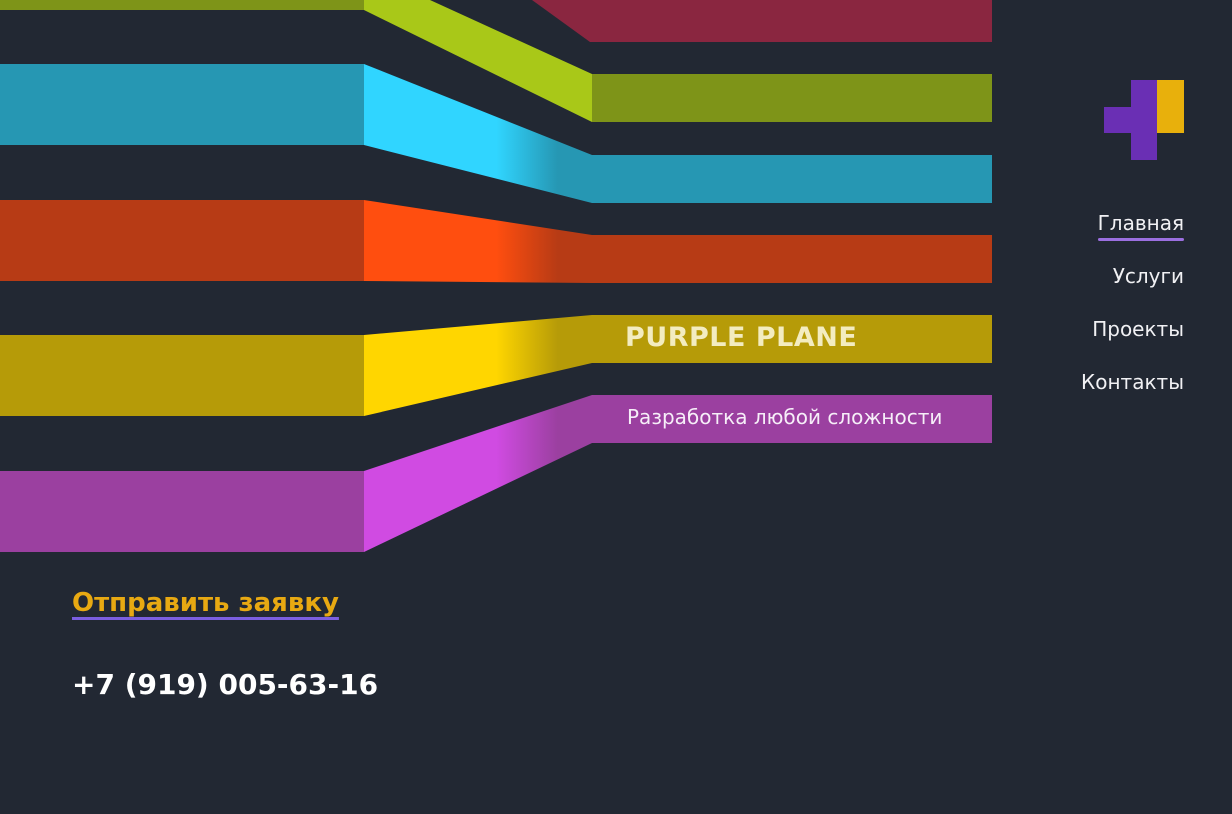  I want to click on nav-item-home: Главная, so click(1141, 234).